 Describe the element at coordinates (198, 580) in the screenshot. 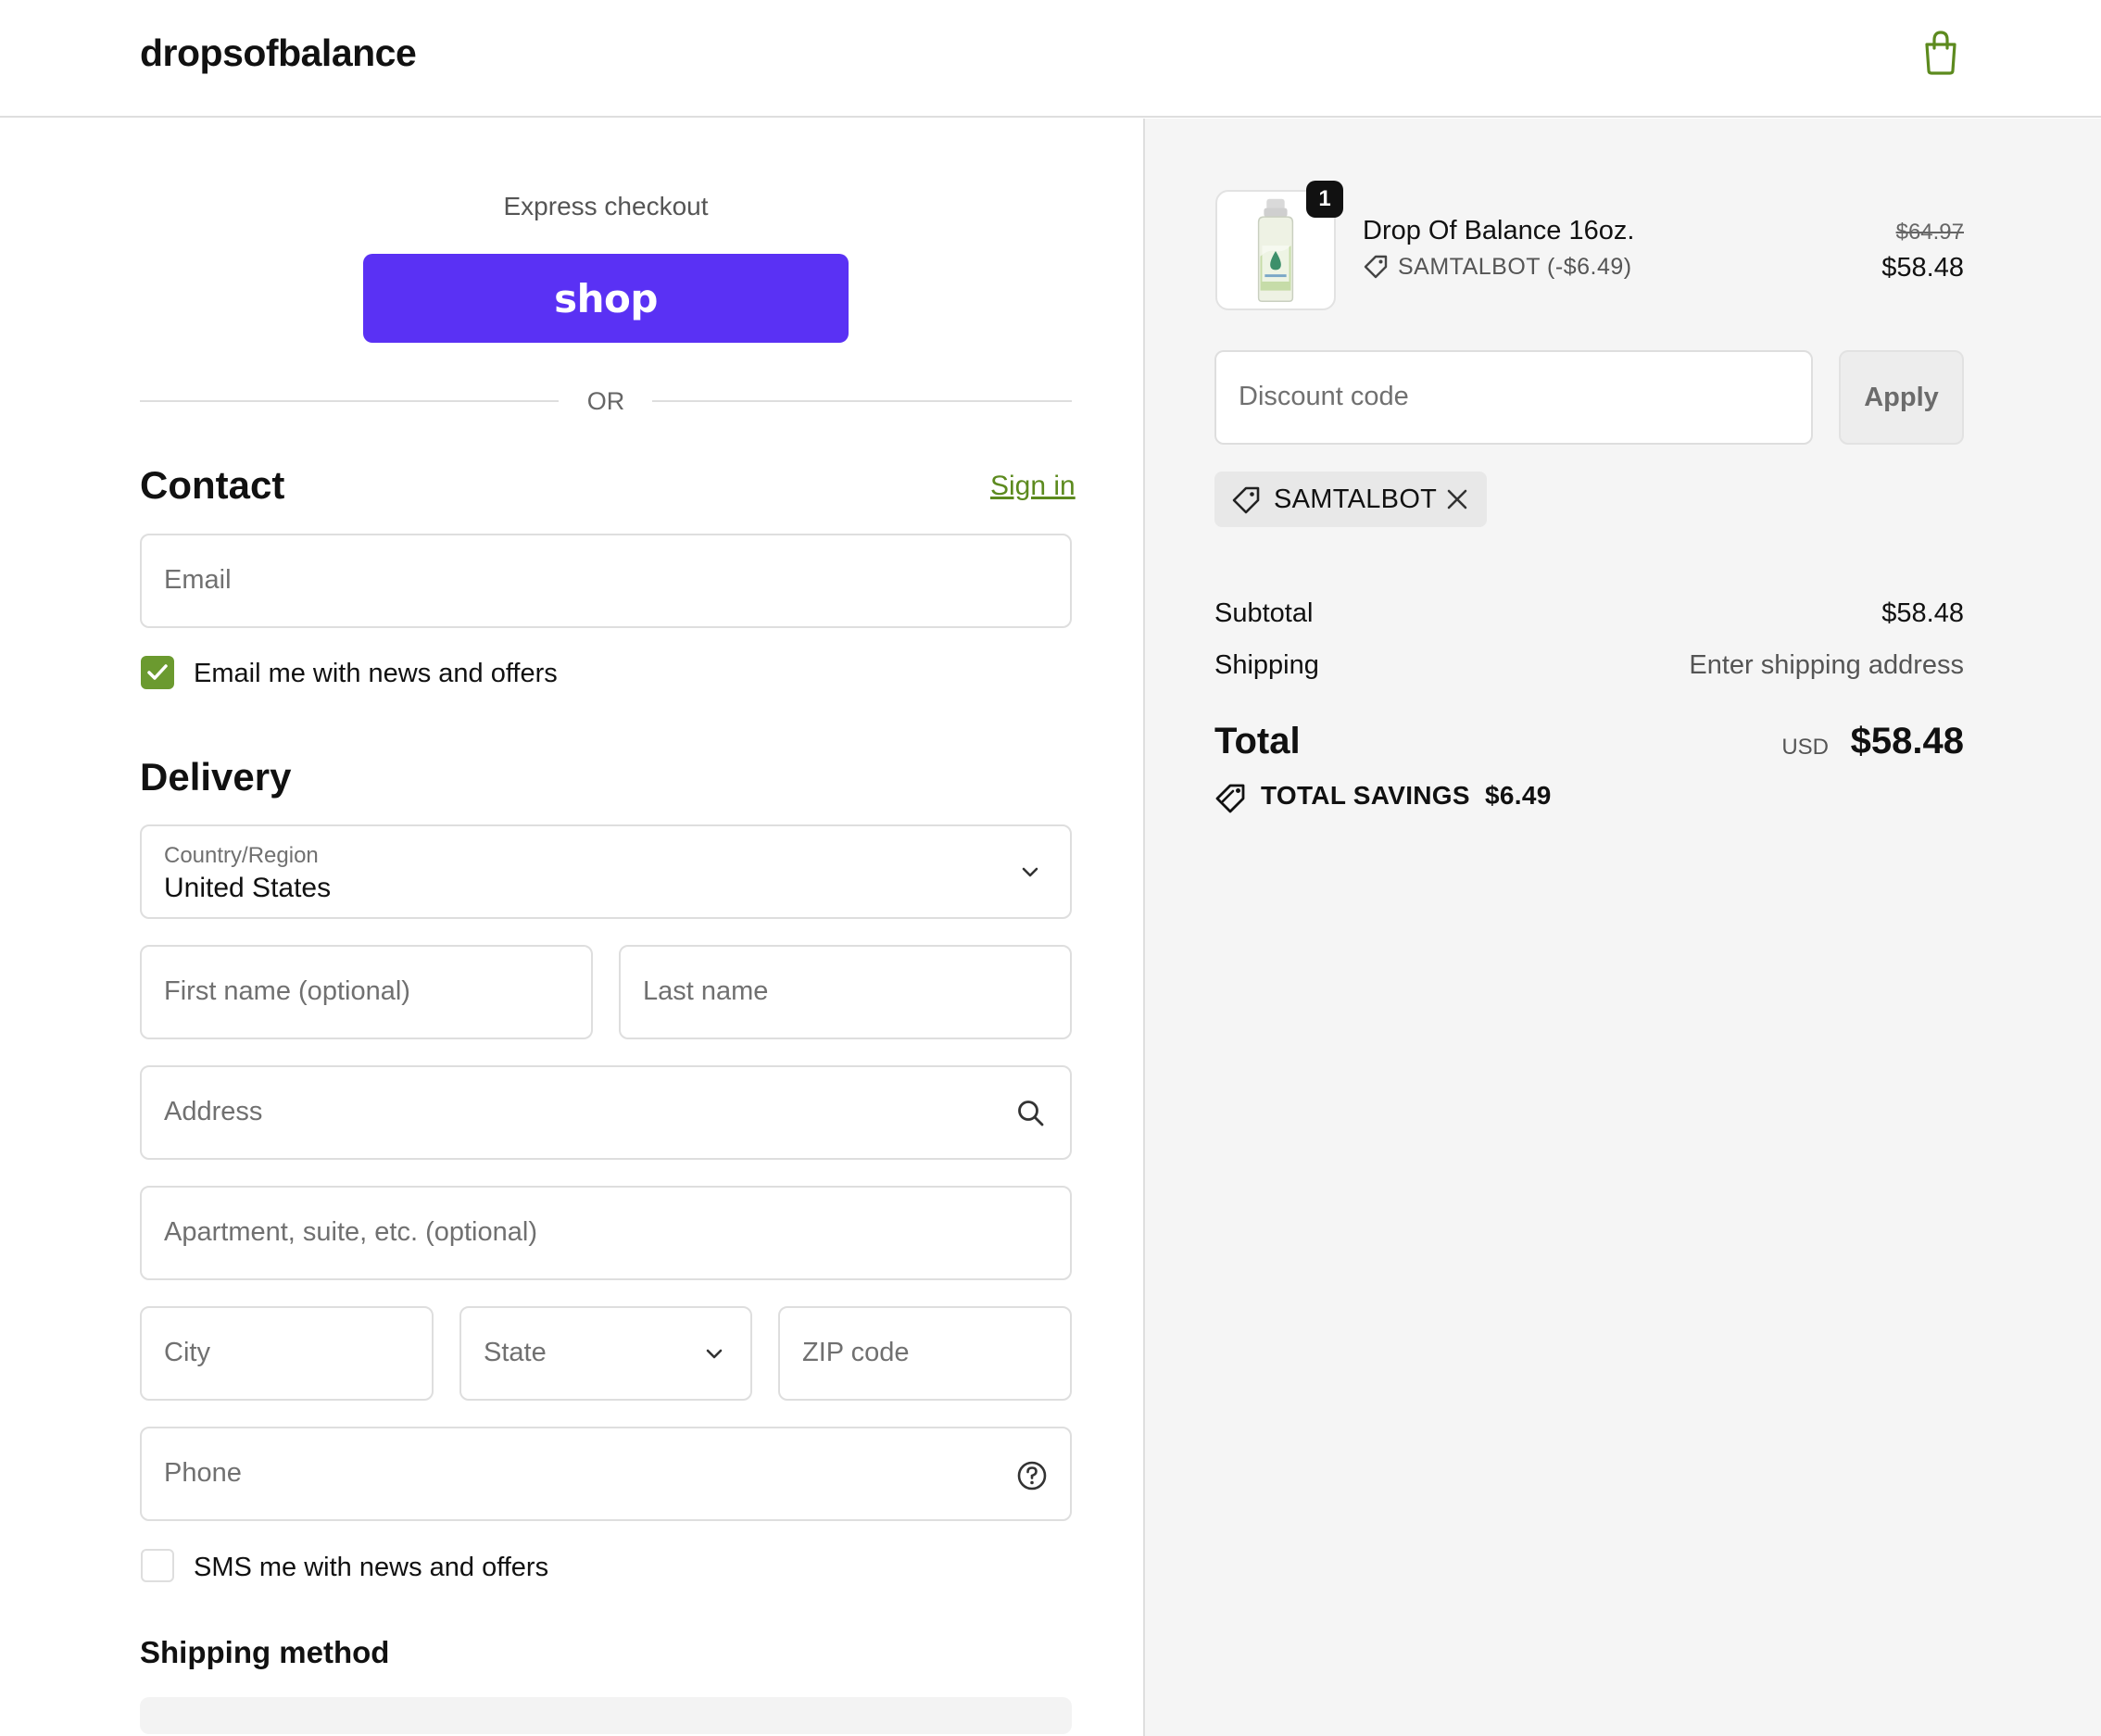

I see `email-placeholder: Email` at that location.